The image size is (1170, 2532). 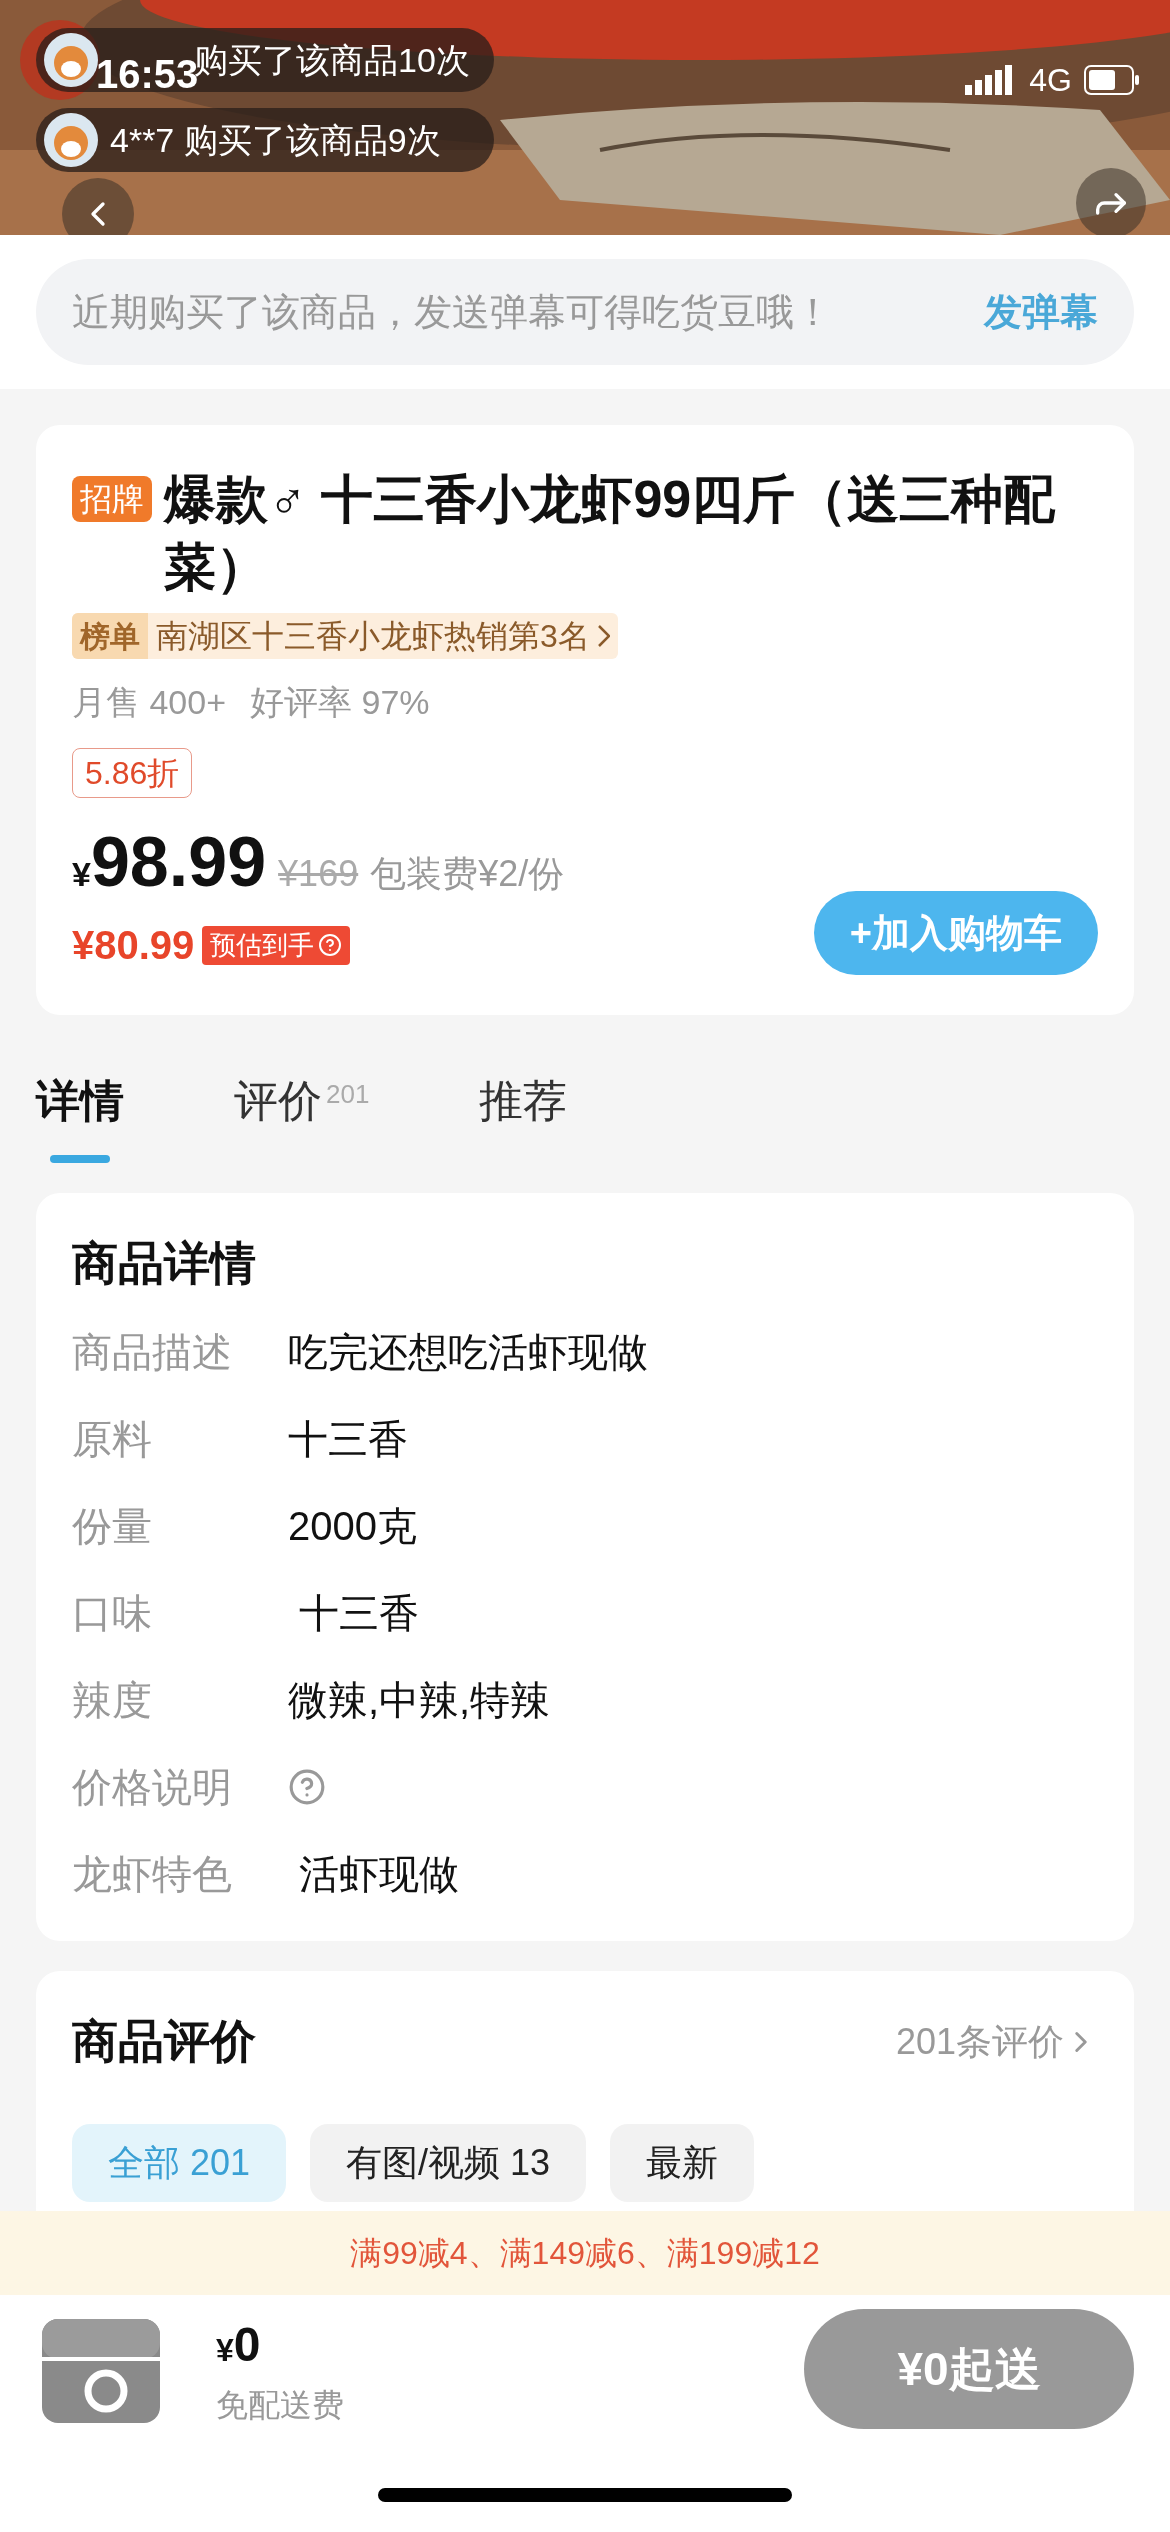 What do you see at coordinates (152, 1874) in the screenshot?
I see `detail-label: 龙虾特色` at bounding box center [152, 1874].